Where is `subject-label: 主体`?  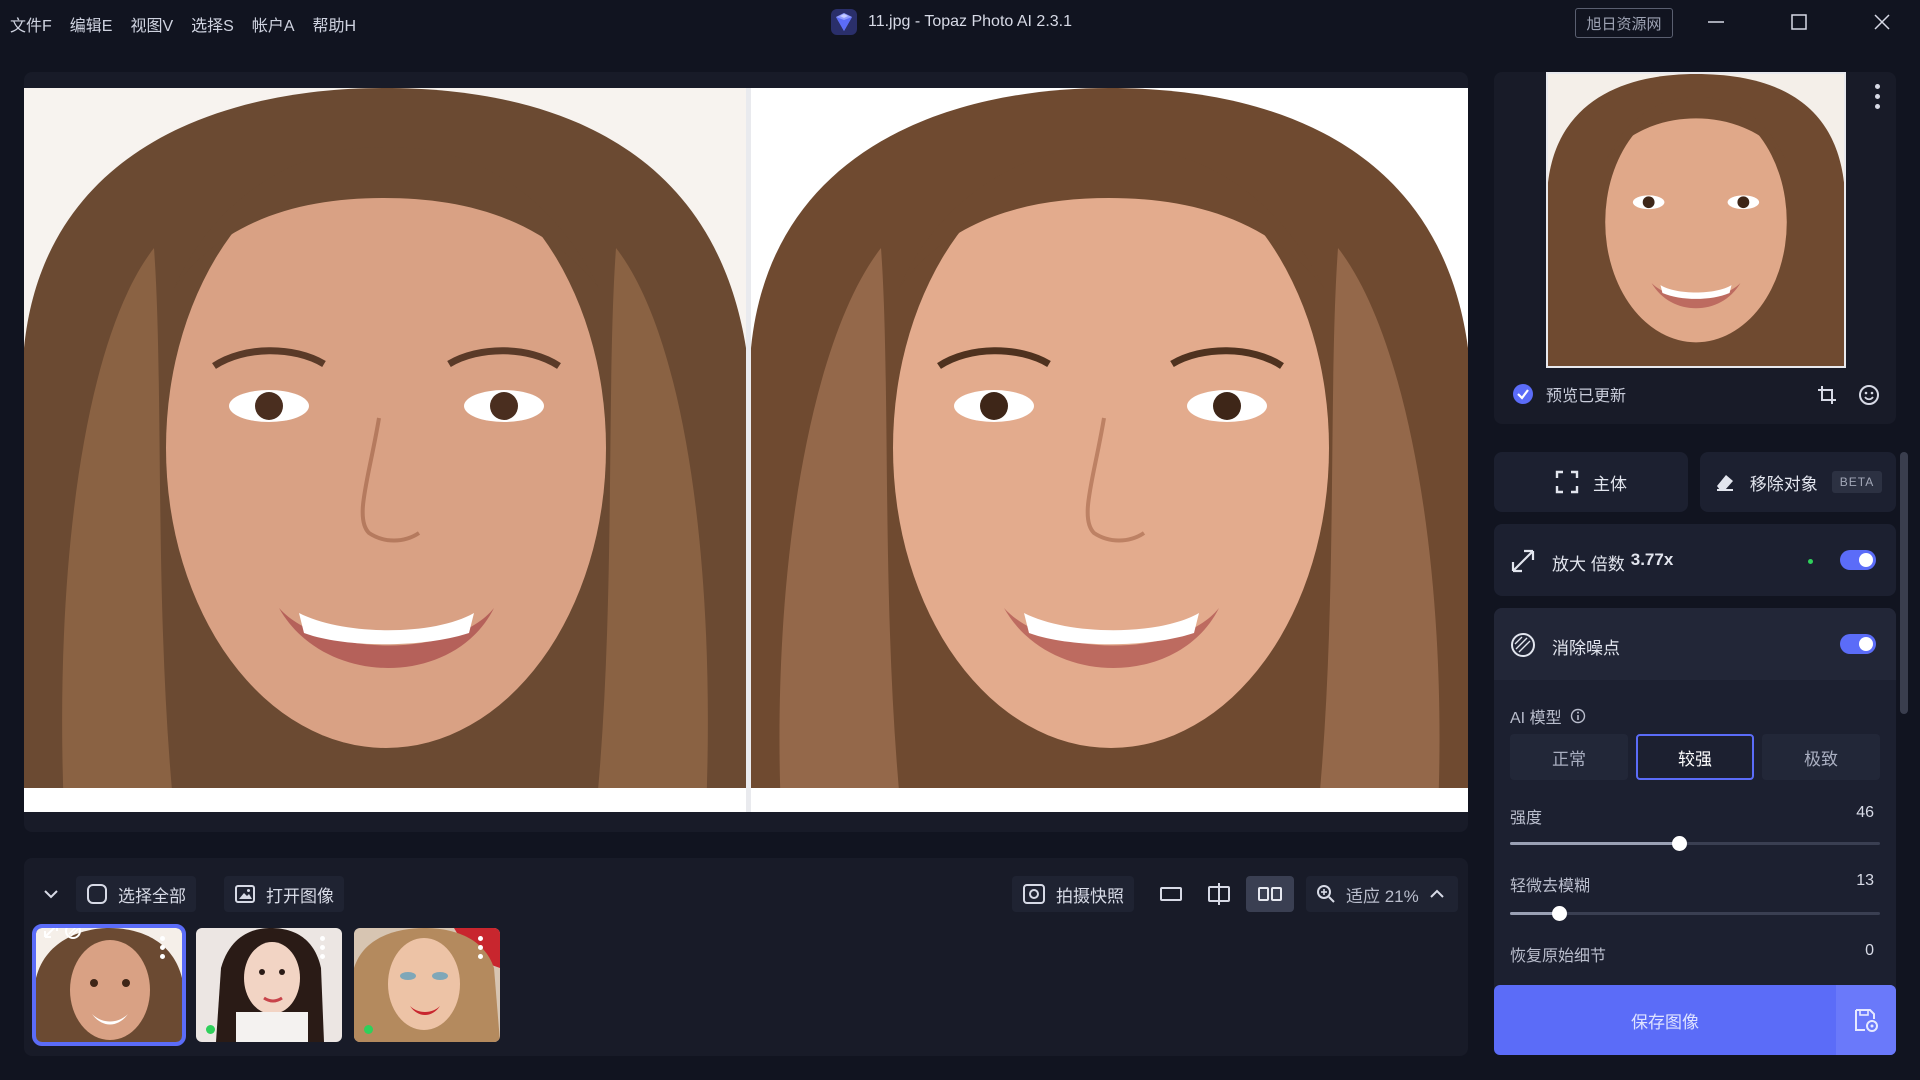
subject-label: 主体 is located at coordinates (1610, 484).